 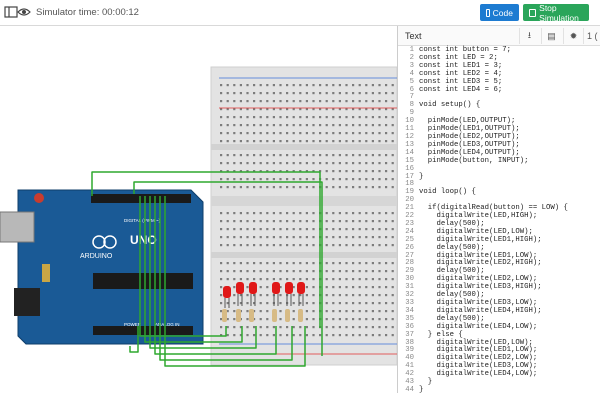 I want to click on code-line: digitalWrite(LED4,LOW);, so click(x=478, y=374).